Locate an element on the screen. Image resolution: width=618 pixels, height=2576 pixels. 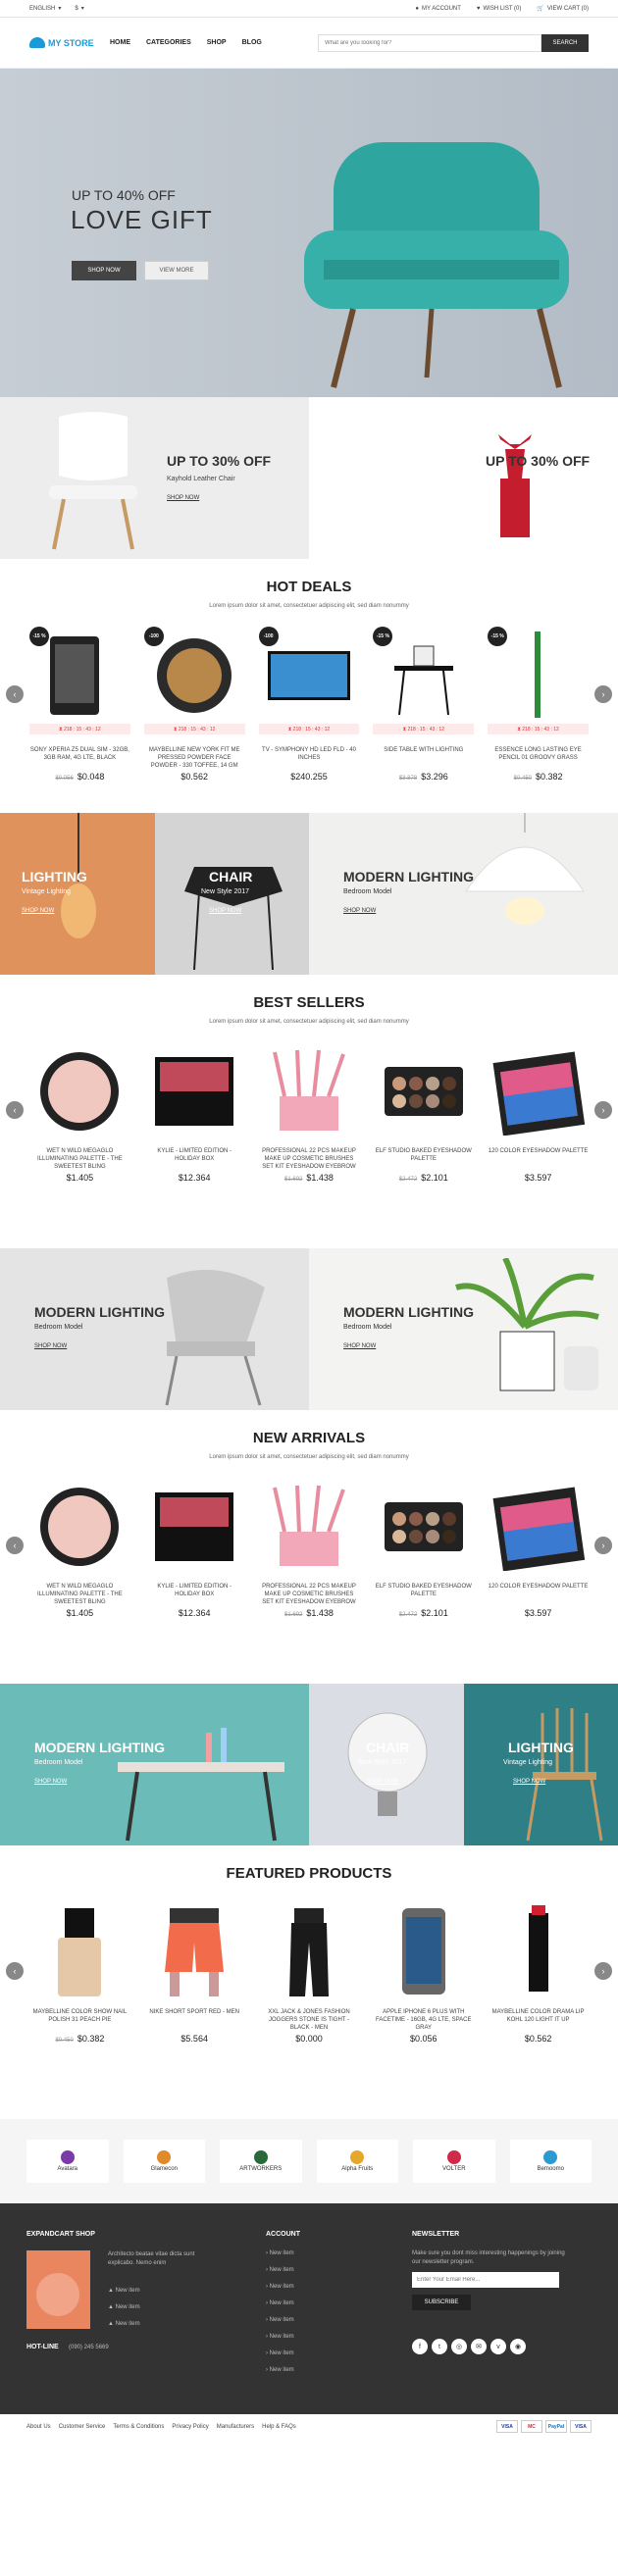
view-cart-link: 🛒 VIEW CART (0) is located at coordinates (563, 9).